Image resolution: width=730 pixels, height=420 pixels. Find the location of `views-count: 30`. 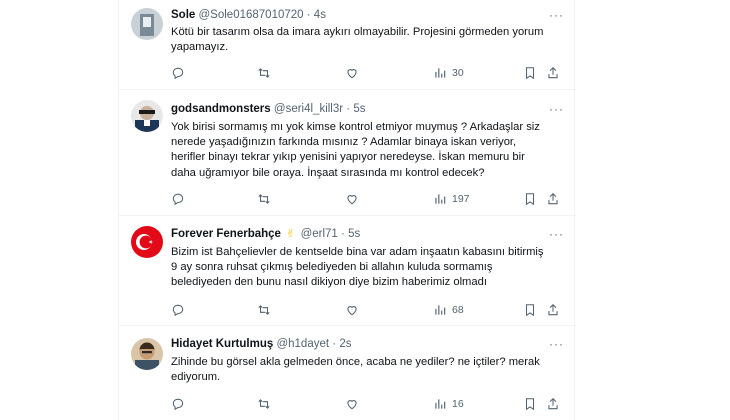

views-count: 30 is located at coordinates (458, 73).